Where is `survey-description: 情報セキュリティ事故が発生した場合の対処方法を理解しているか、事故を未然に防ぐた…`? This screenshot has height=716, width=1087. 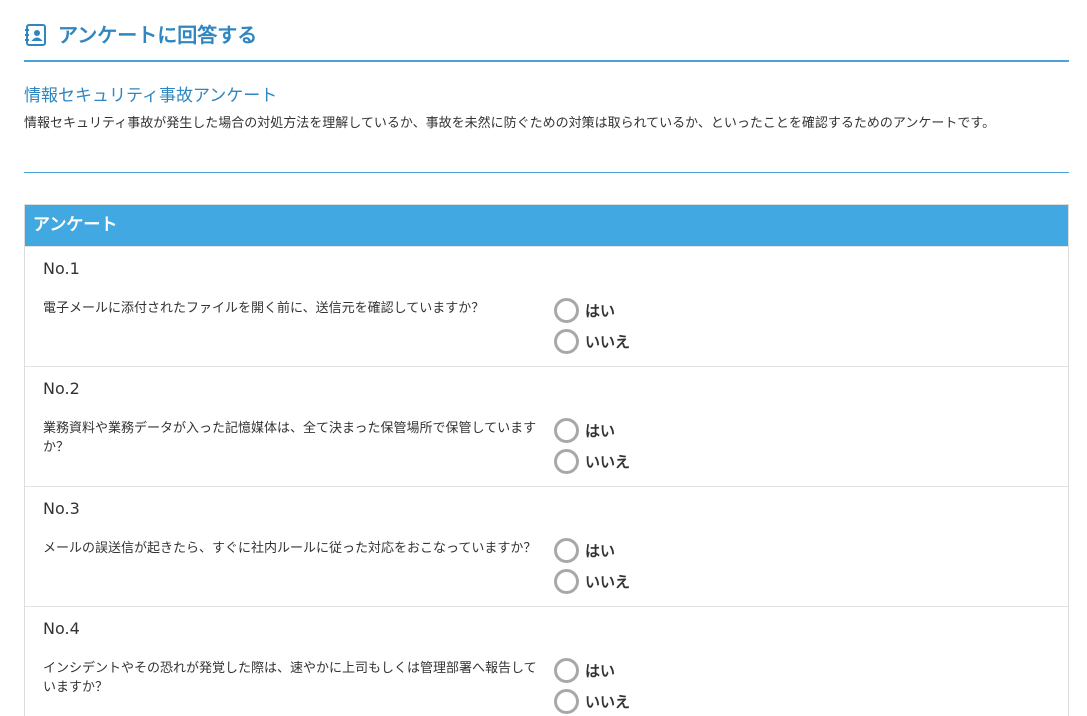 survey-description: 情報セキュリティ事故が発生した場合の対処方法を理解しているか、事故を未然に防ぐた… is located at coordinates (510, 123).